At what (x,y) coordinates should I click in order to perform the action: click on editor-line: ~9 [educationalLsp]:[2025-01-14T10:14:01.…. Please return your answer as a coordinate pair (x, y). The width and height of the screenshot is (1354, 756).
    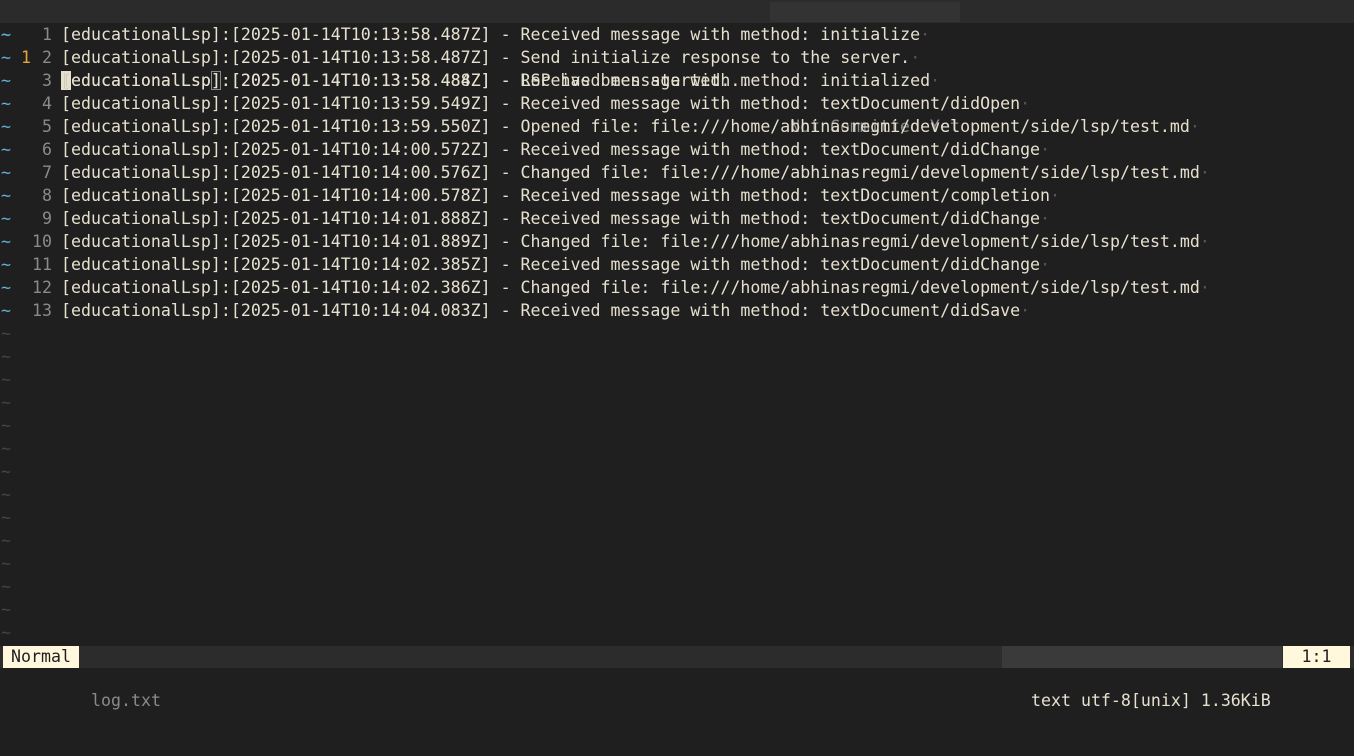
    Looking at the image, I should click on (677, 218).